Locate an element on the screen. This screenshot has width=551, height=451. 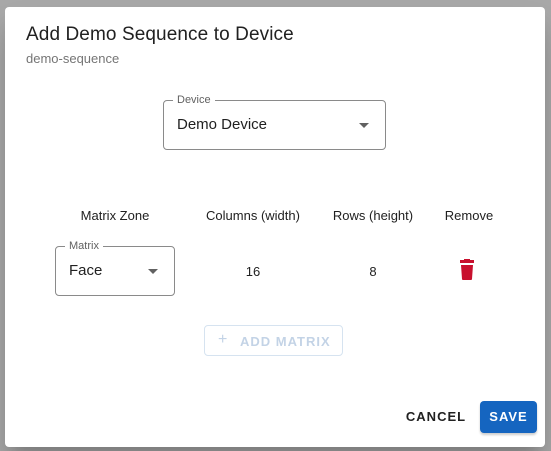
dialog-subtitle: demo-sequence is located at coordinates (73, 58).